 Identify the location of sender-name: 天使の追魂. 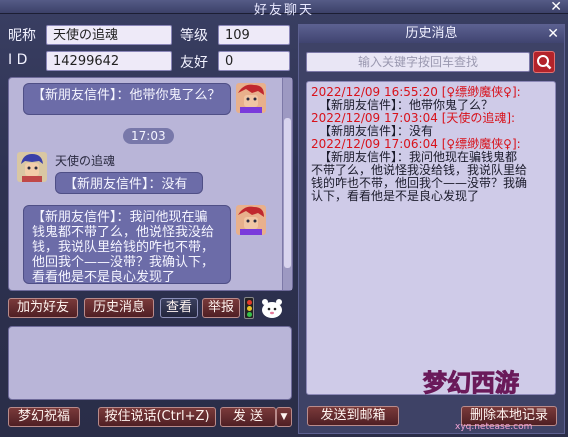
(85, 161).